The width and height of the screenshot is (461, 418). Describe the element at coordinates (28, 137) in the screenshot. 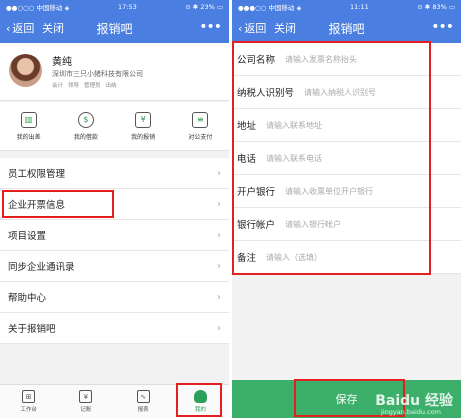

I see `quick-item-label: 我的出差` at that location.